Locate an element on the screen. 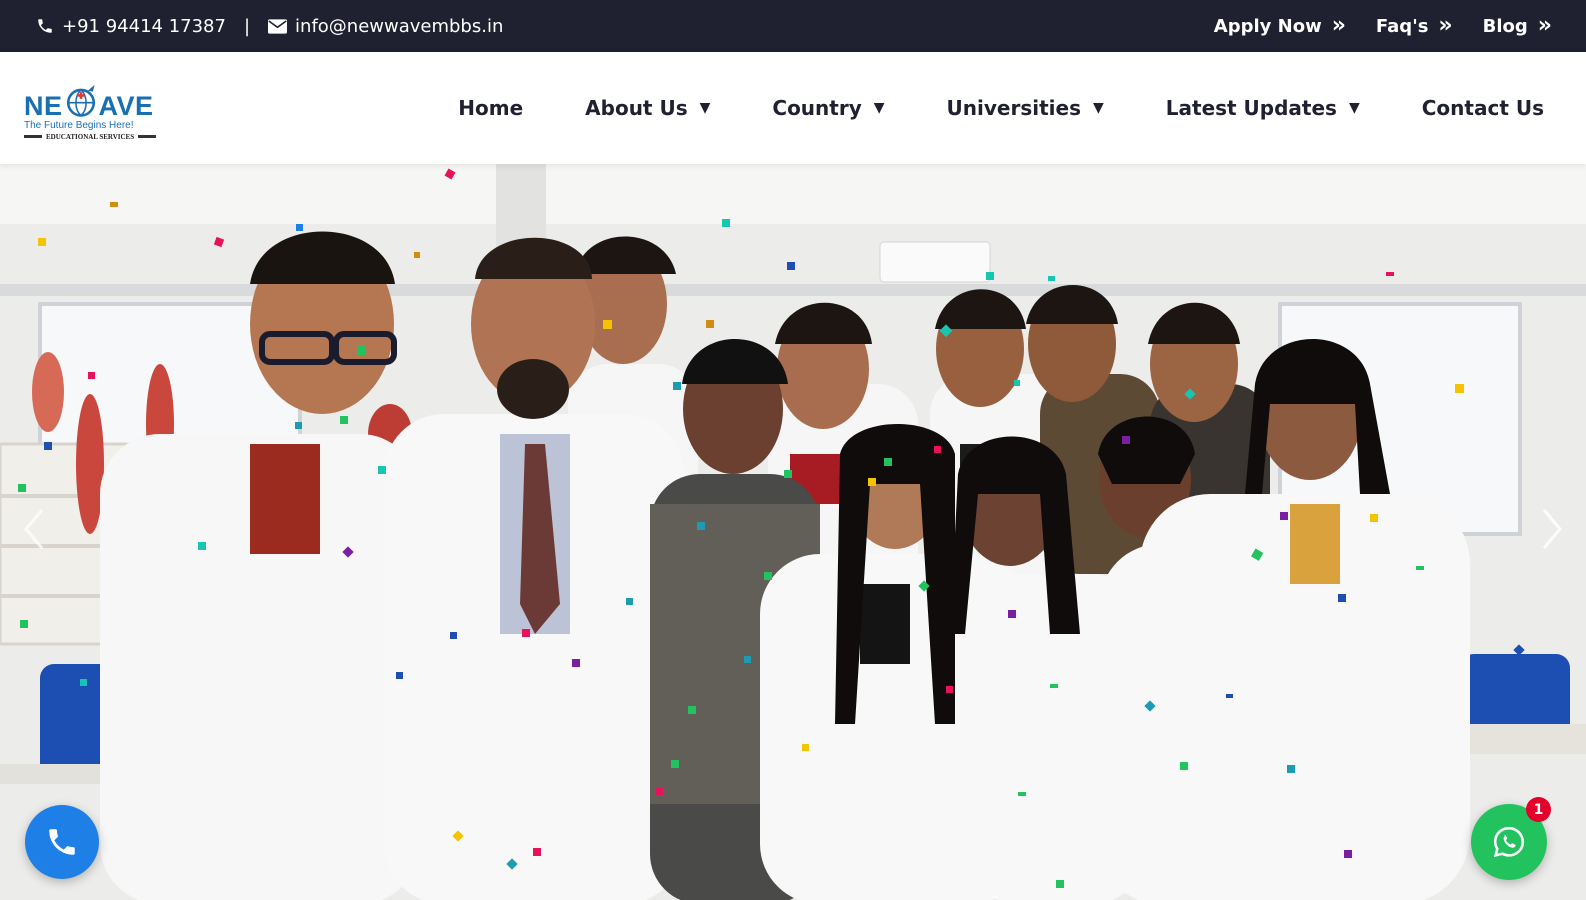  chevron-right-icon is located at coordinates (1552, 529).